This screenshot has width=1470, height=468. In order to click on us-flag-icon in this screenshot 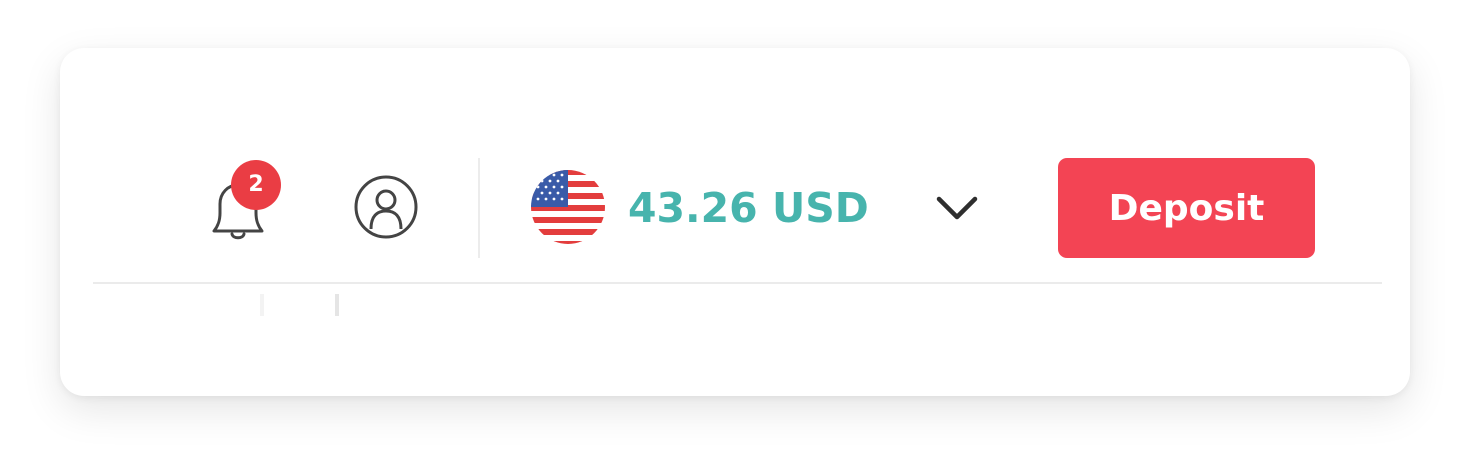, I will do `click(568, 207)`.